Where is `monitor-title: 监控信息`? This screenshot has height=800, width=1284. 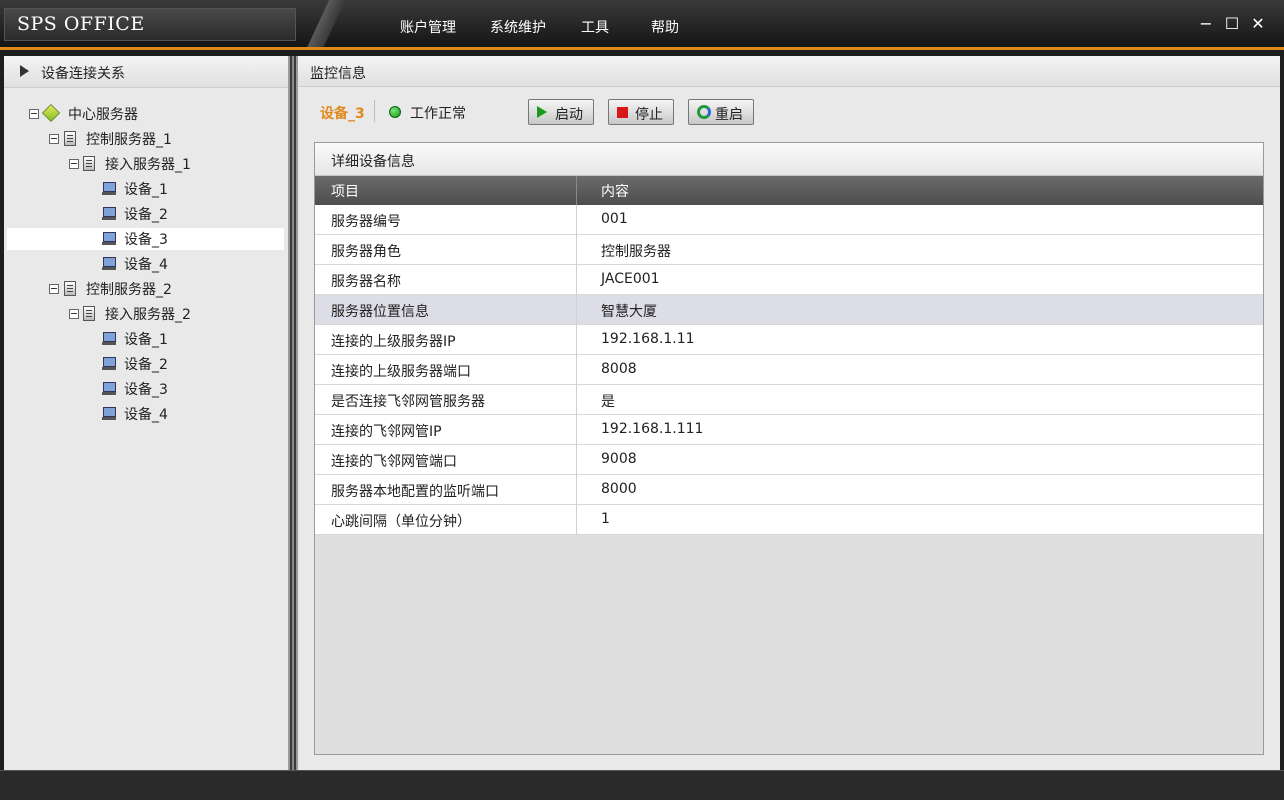
monitor-title: 监控信息 is located at coordinates (338, 74).